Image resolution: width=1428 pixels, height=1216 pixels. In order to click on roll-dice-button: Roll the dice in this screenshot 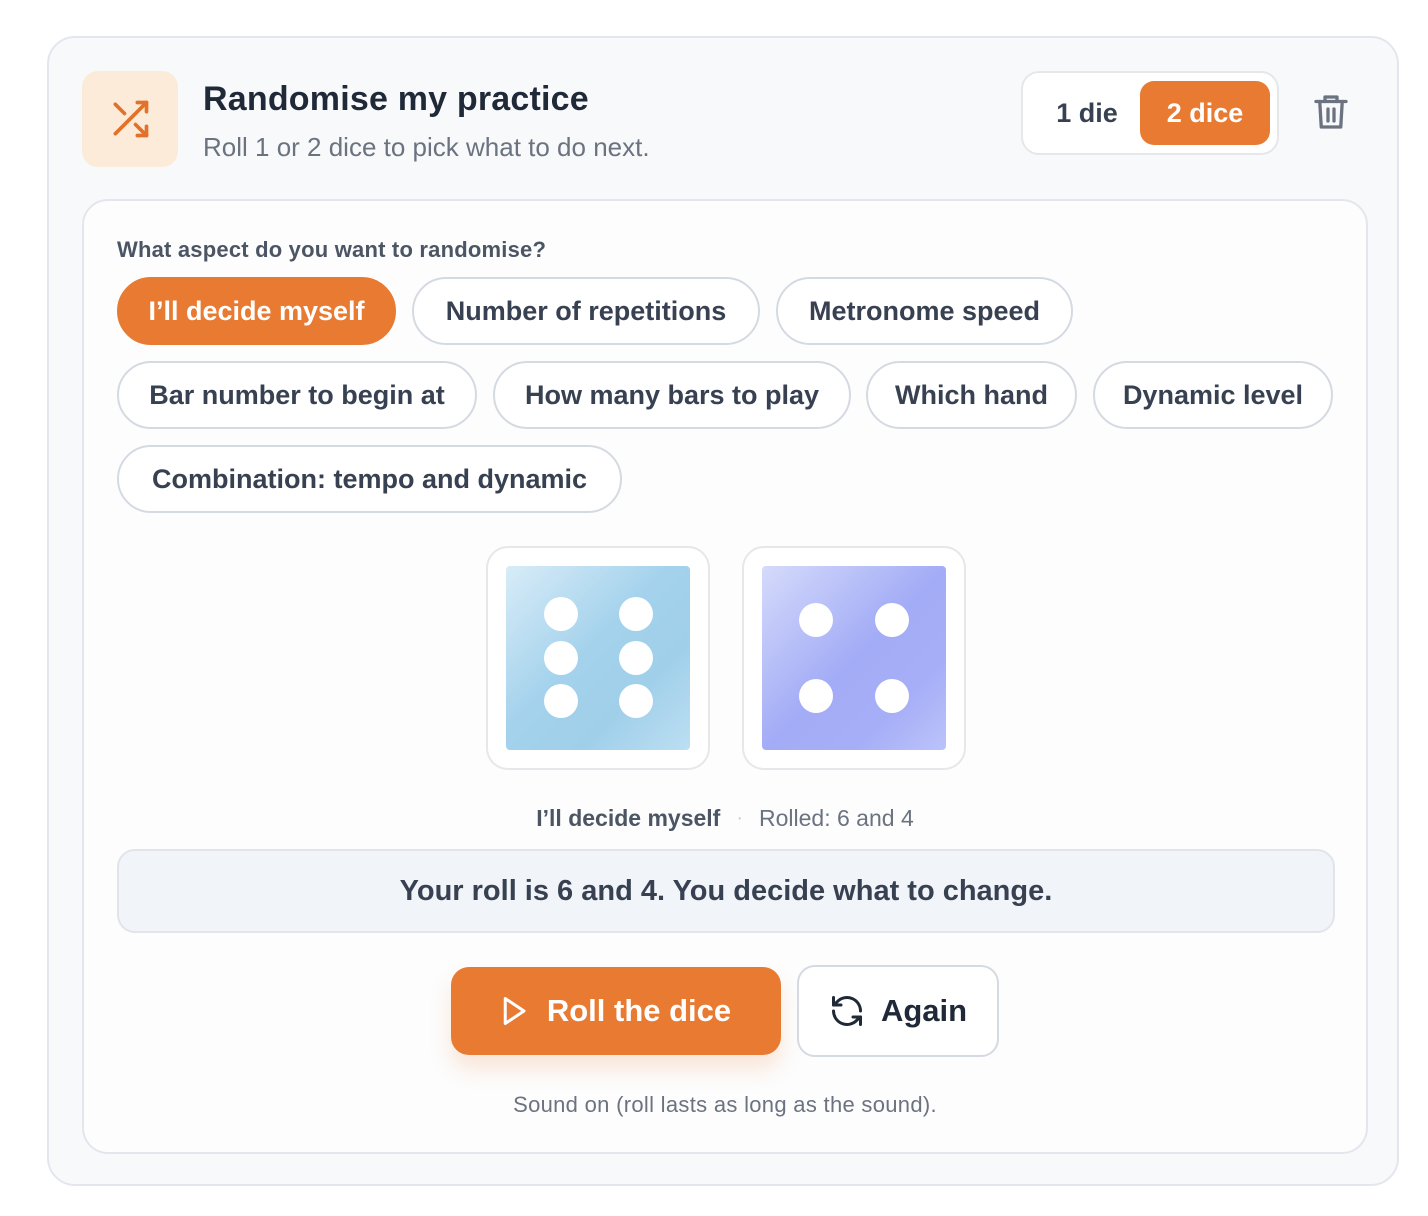, I will do `click(616, 1011)`.